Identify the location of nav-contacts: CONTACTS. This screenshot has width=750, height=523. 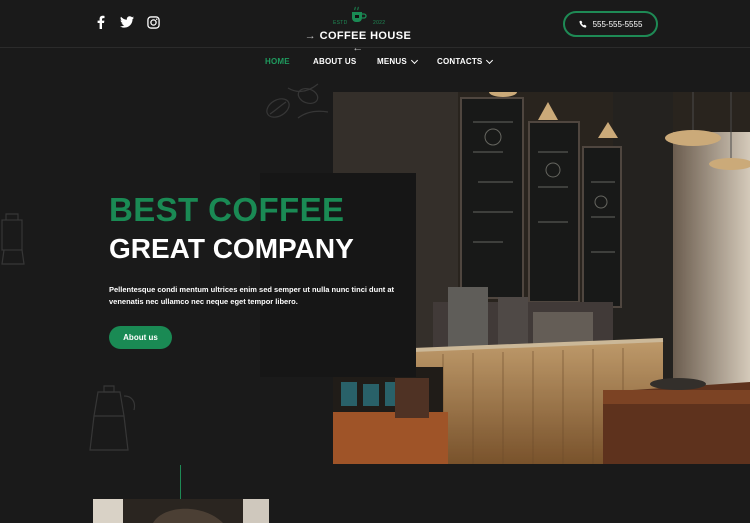
(465, 61).